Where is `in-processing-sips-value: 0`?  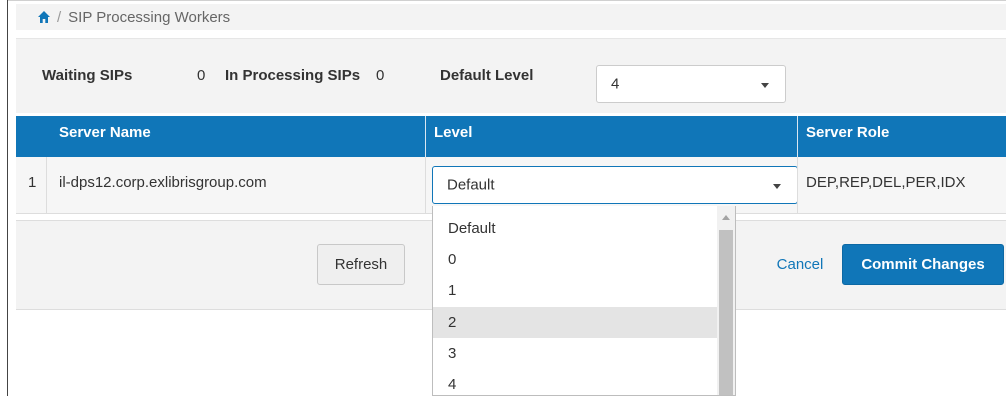
in-processing-sips-value: 0 is located at coordinates (380, 75).